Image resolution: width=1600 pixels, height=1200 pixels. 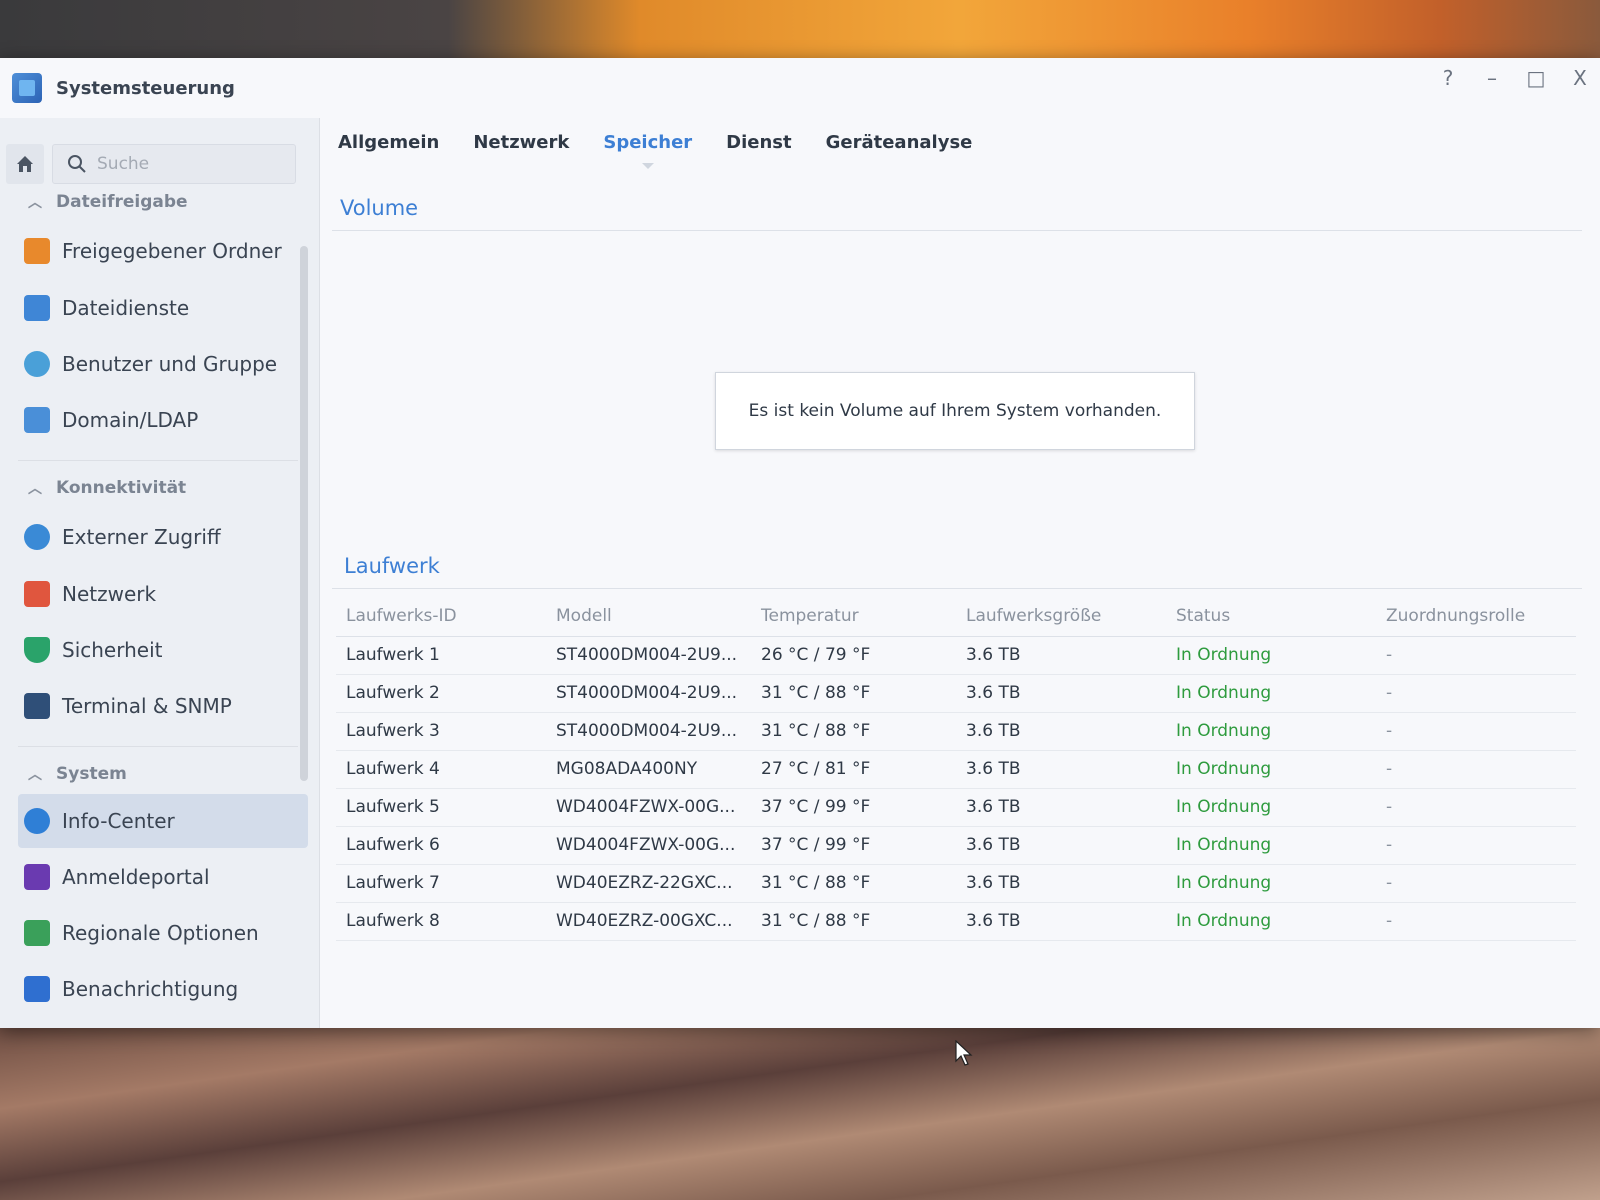 I want to click on window-title: Systemsteuerung, so click(x=145, y=88).